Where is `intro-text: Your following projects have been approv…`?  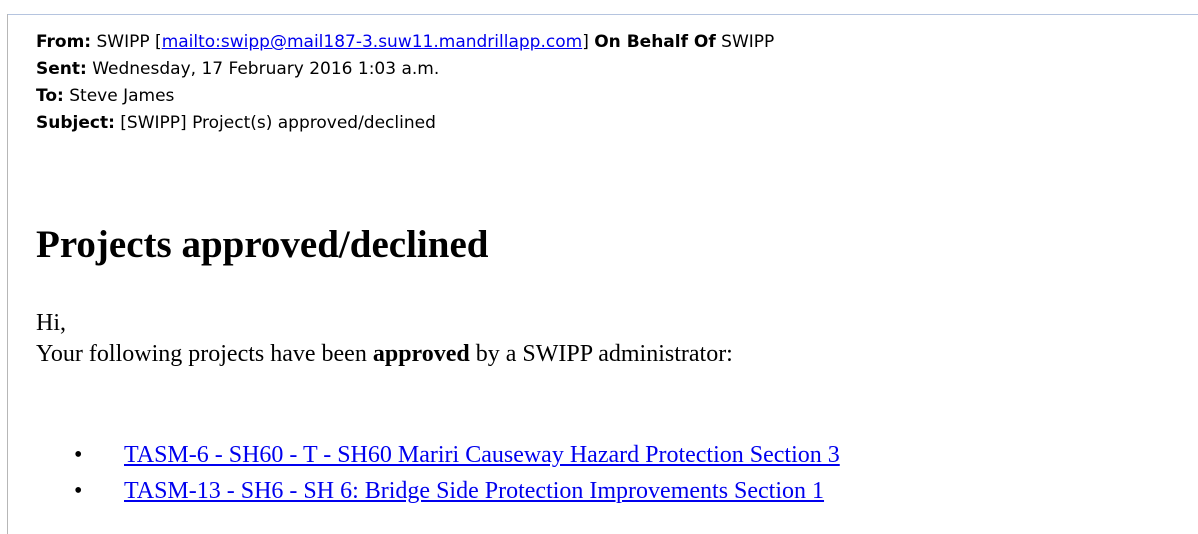
intro-text: Your following projects have been approv… is located at coordinates (384, 354).